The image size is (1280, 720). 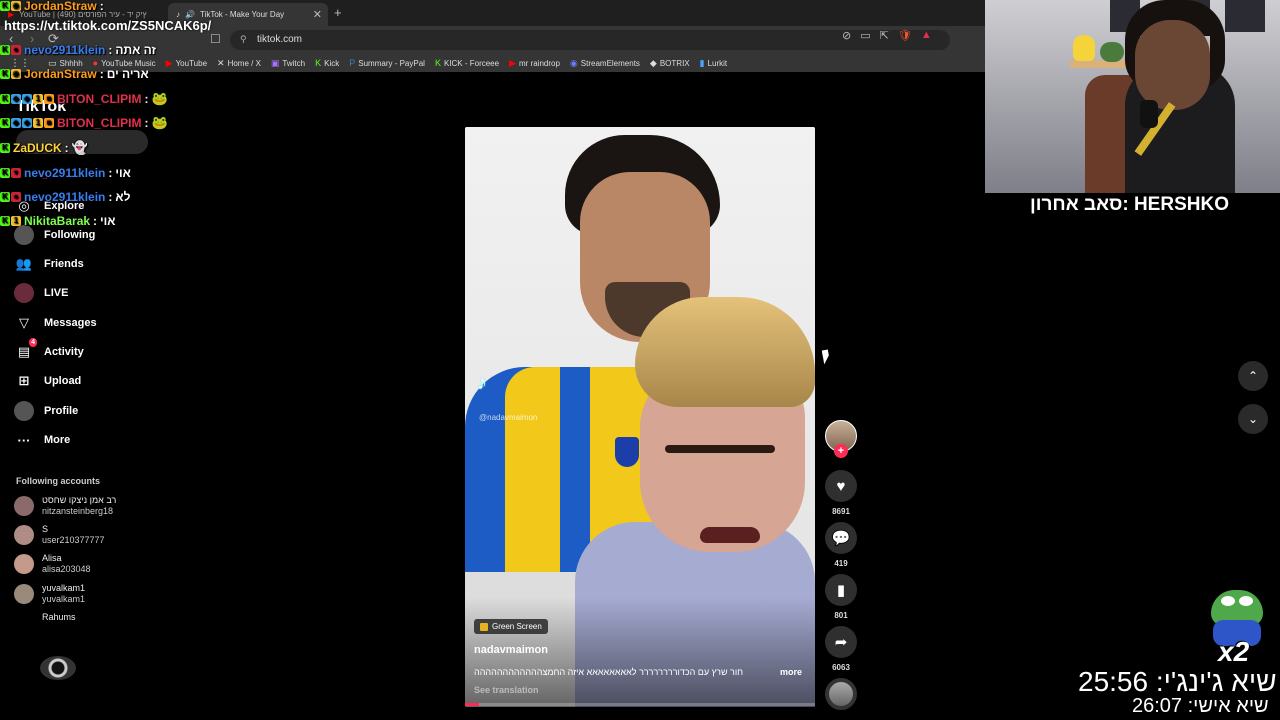 I want to click on bookmark-twitch: ▣ Twitch, so click(x=288, y=63).